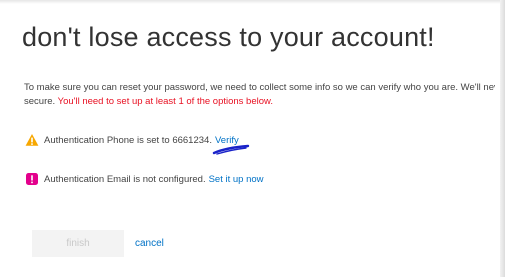  I want to click on verify-link-wrap: Verify, so click(231, 145).